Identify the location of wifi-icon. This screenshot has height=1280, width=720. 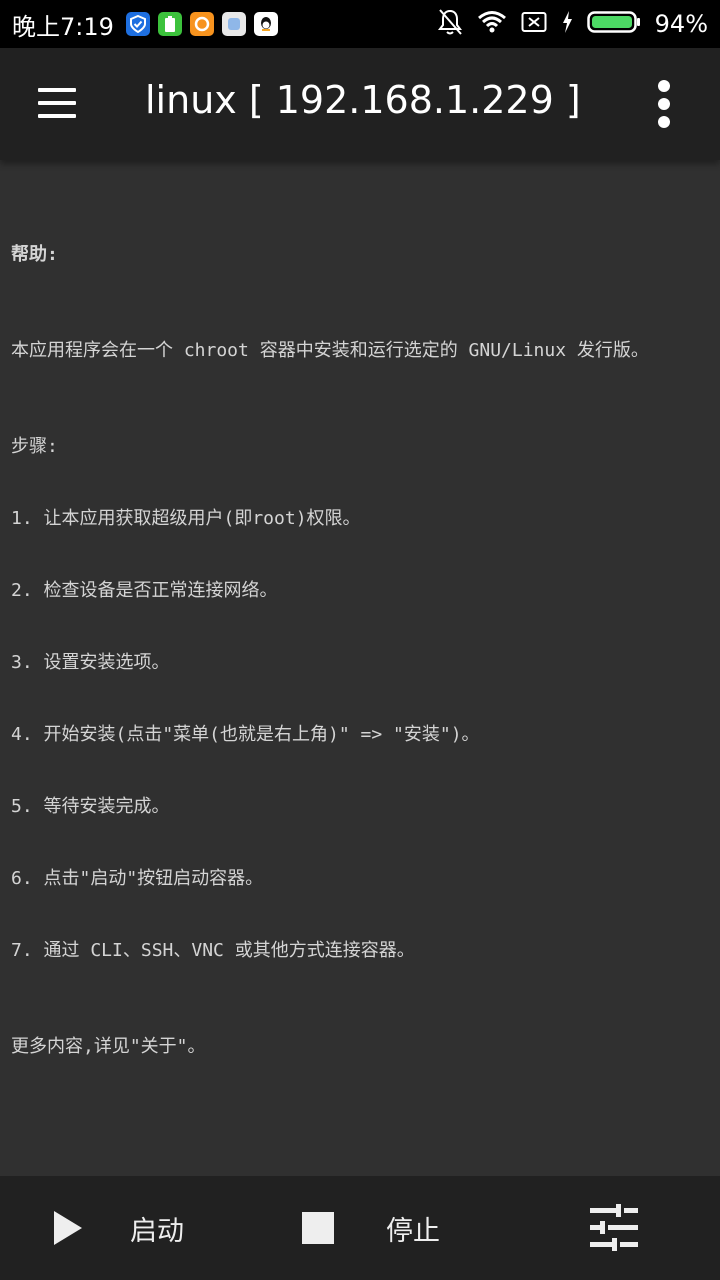
(492, 24).